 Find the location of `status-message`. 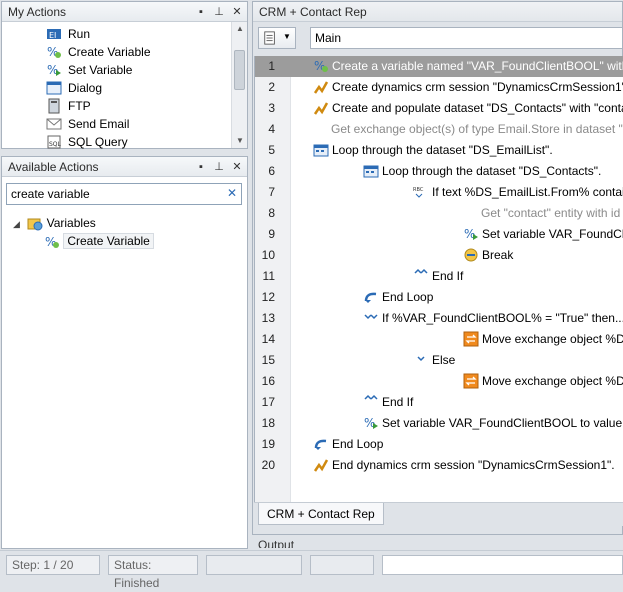

status-message is located at coordinates (502, 565).